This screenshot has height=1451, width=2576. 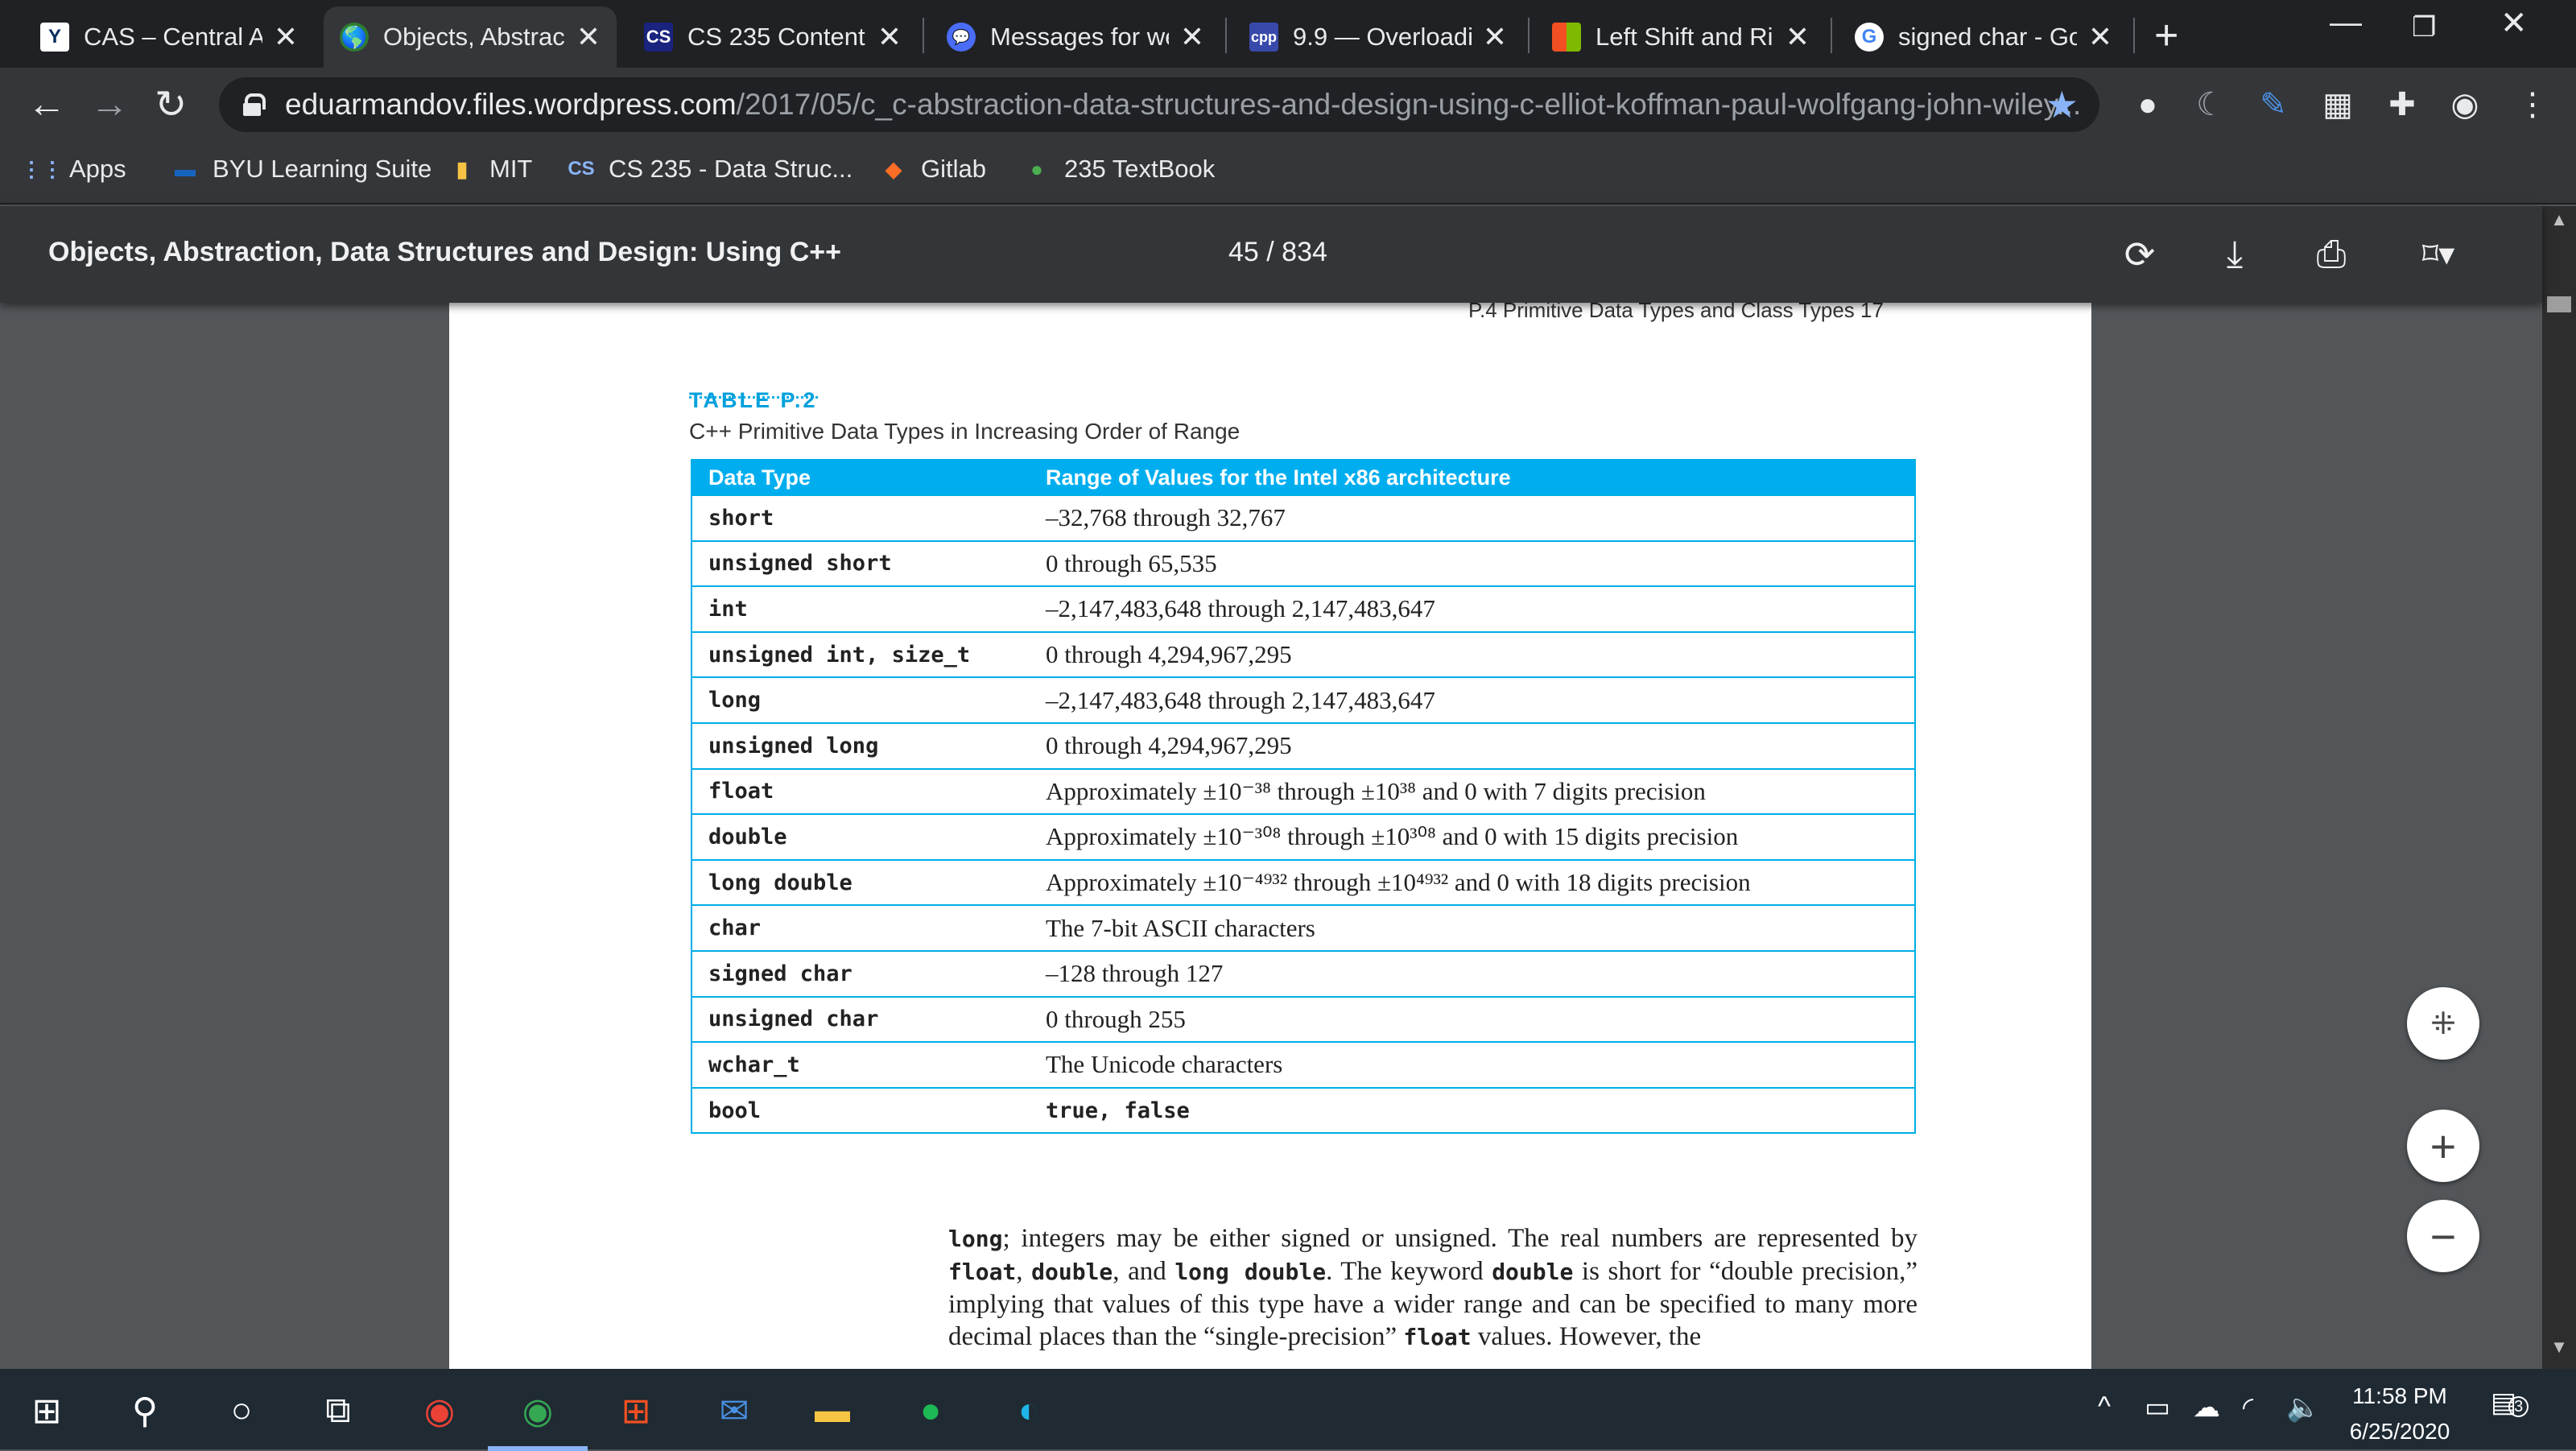 I want to click on data-type-cell: double, so click(x=860, y=836).